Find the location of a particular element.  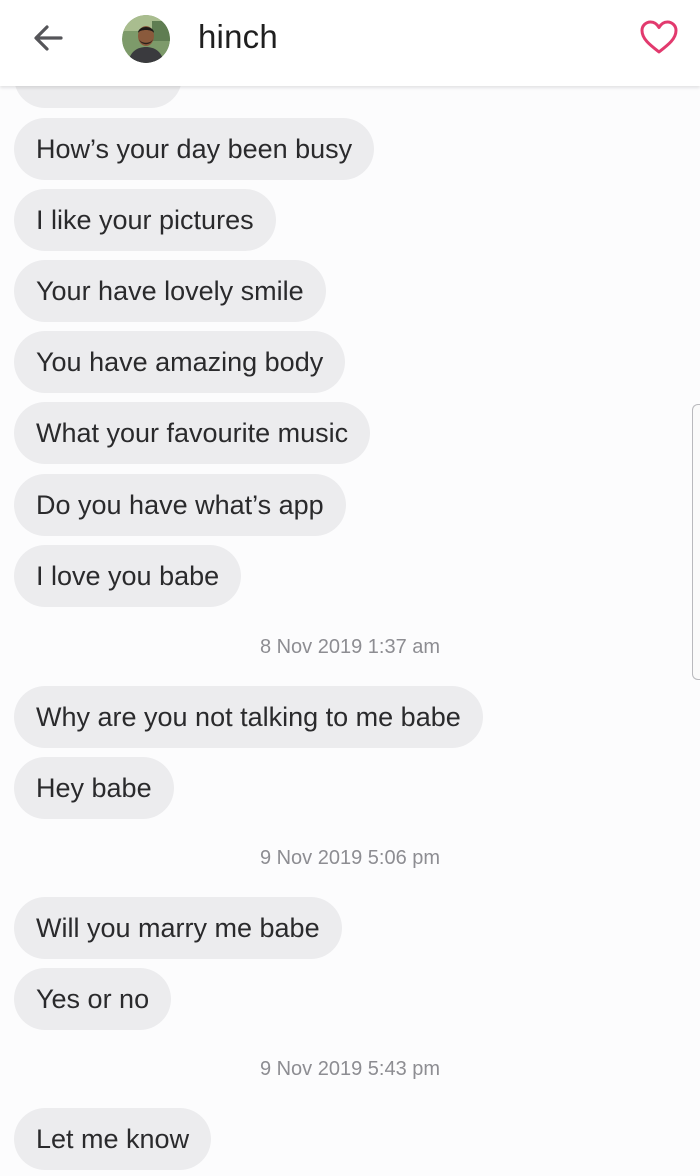

contact-name: hinch is located at coordinates (238, 37).